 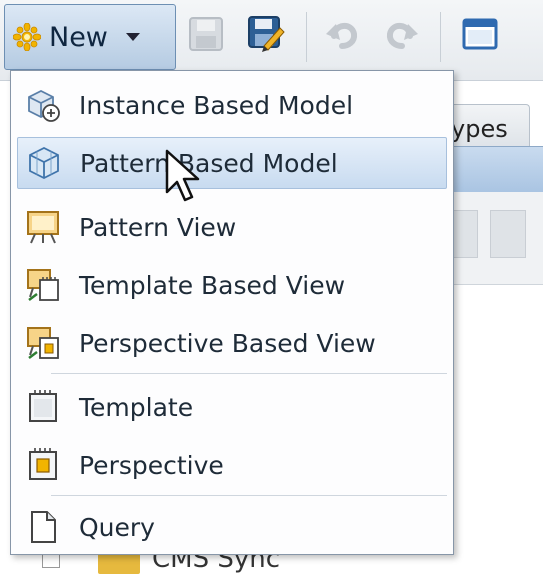 I want to click on pattern-view-icon, so click(x=43, y=227).